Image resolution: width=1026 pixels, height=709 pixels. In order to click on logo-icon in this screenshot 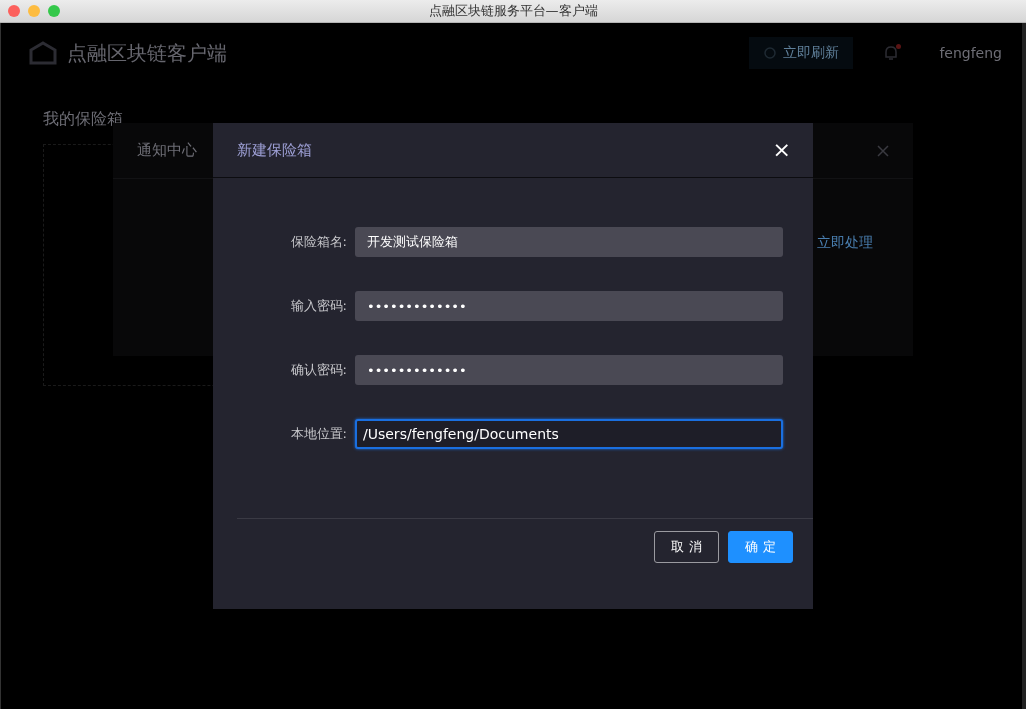, I will do `click(43, 53)`.